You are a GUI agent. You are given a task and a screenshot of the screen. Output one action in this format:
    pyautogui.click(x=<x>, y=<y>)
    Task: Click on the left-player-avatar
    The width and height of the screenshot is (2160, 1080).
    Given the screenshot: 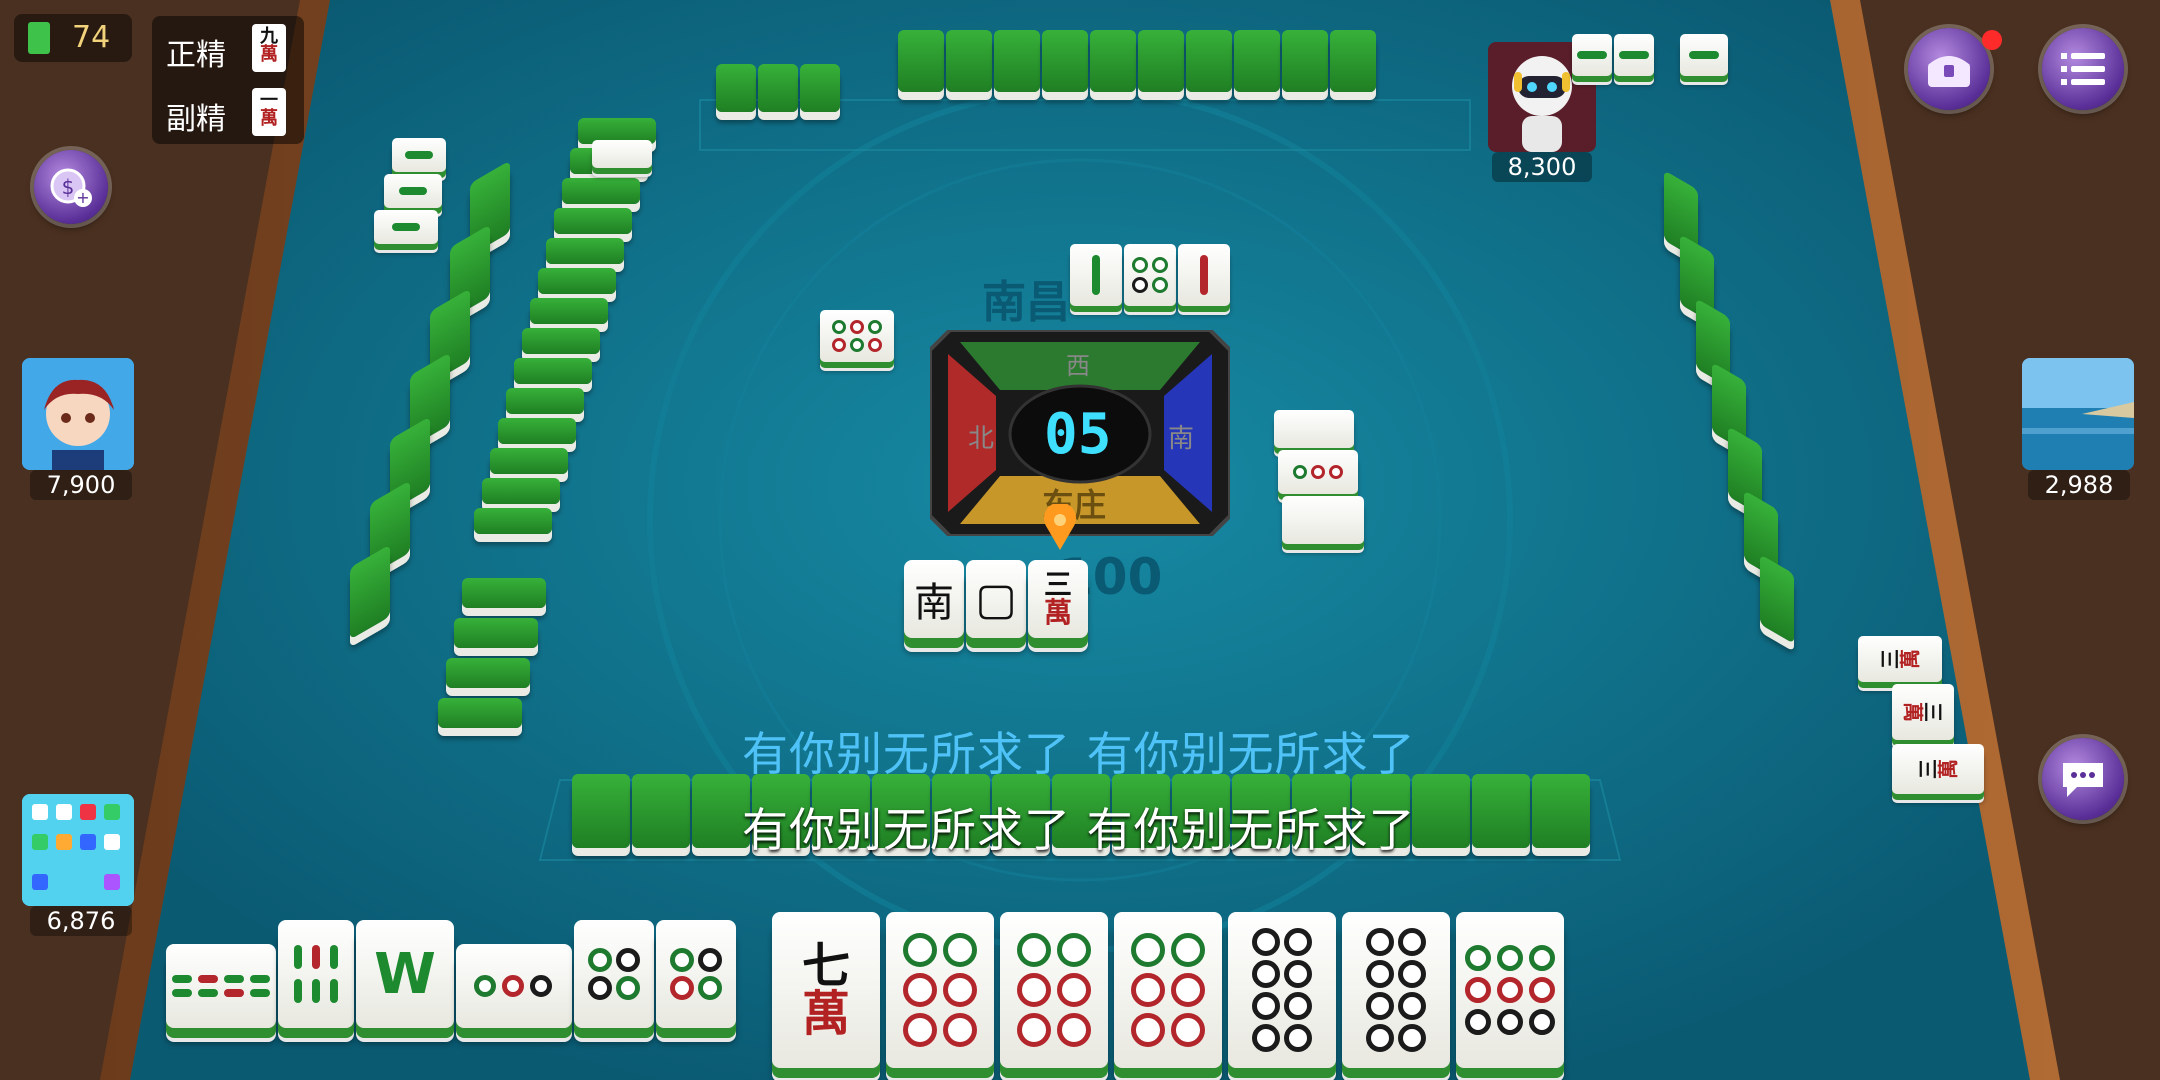 What is the action you would take?
    pyautogui.click(x=78, y=414)
    